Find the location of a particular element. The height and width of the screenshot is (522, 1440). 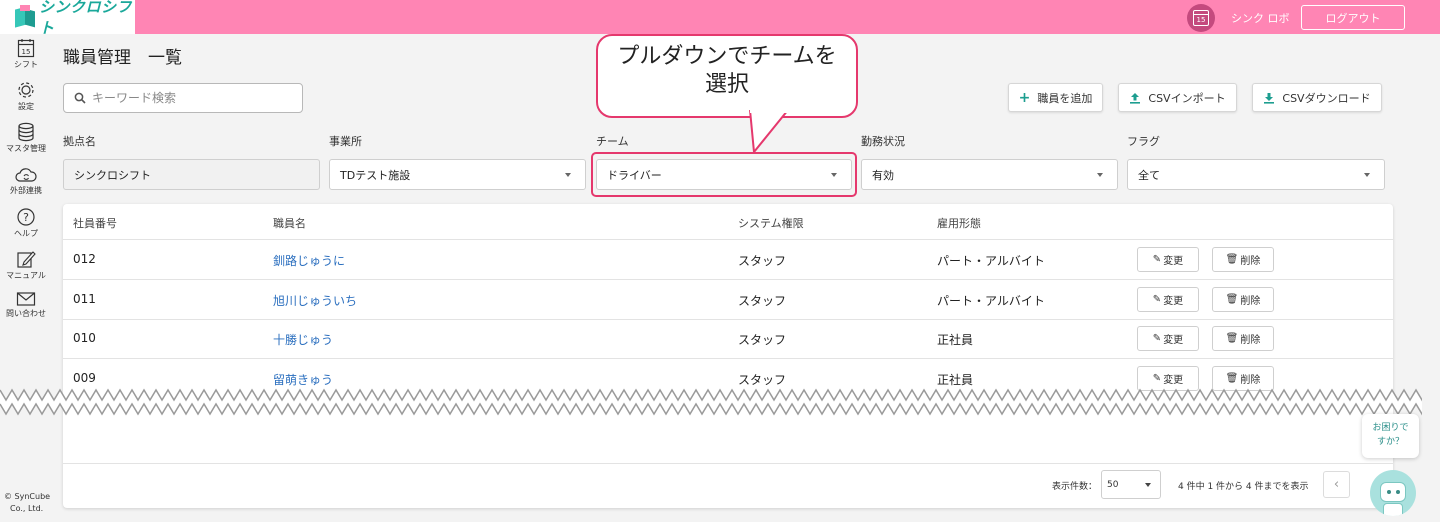

instruction-callout-text: プルダウンでチームを 選択 is located at coordinates (727, 70).